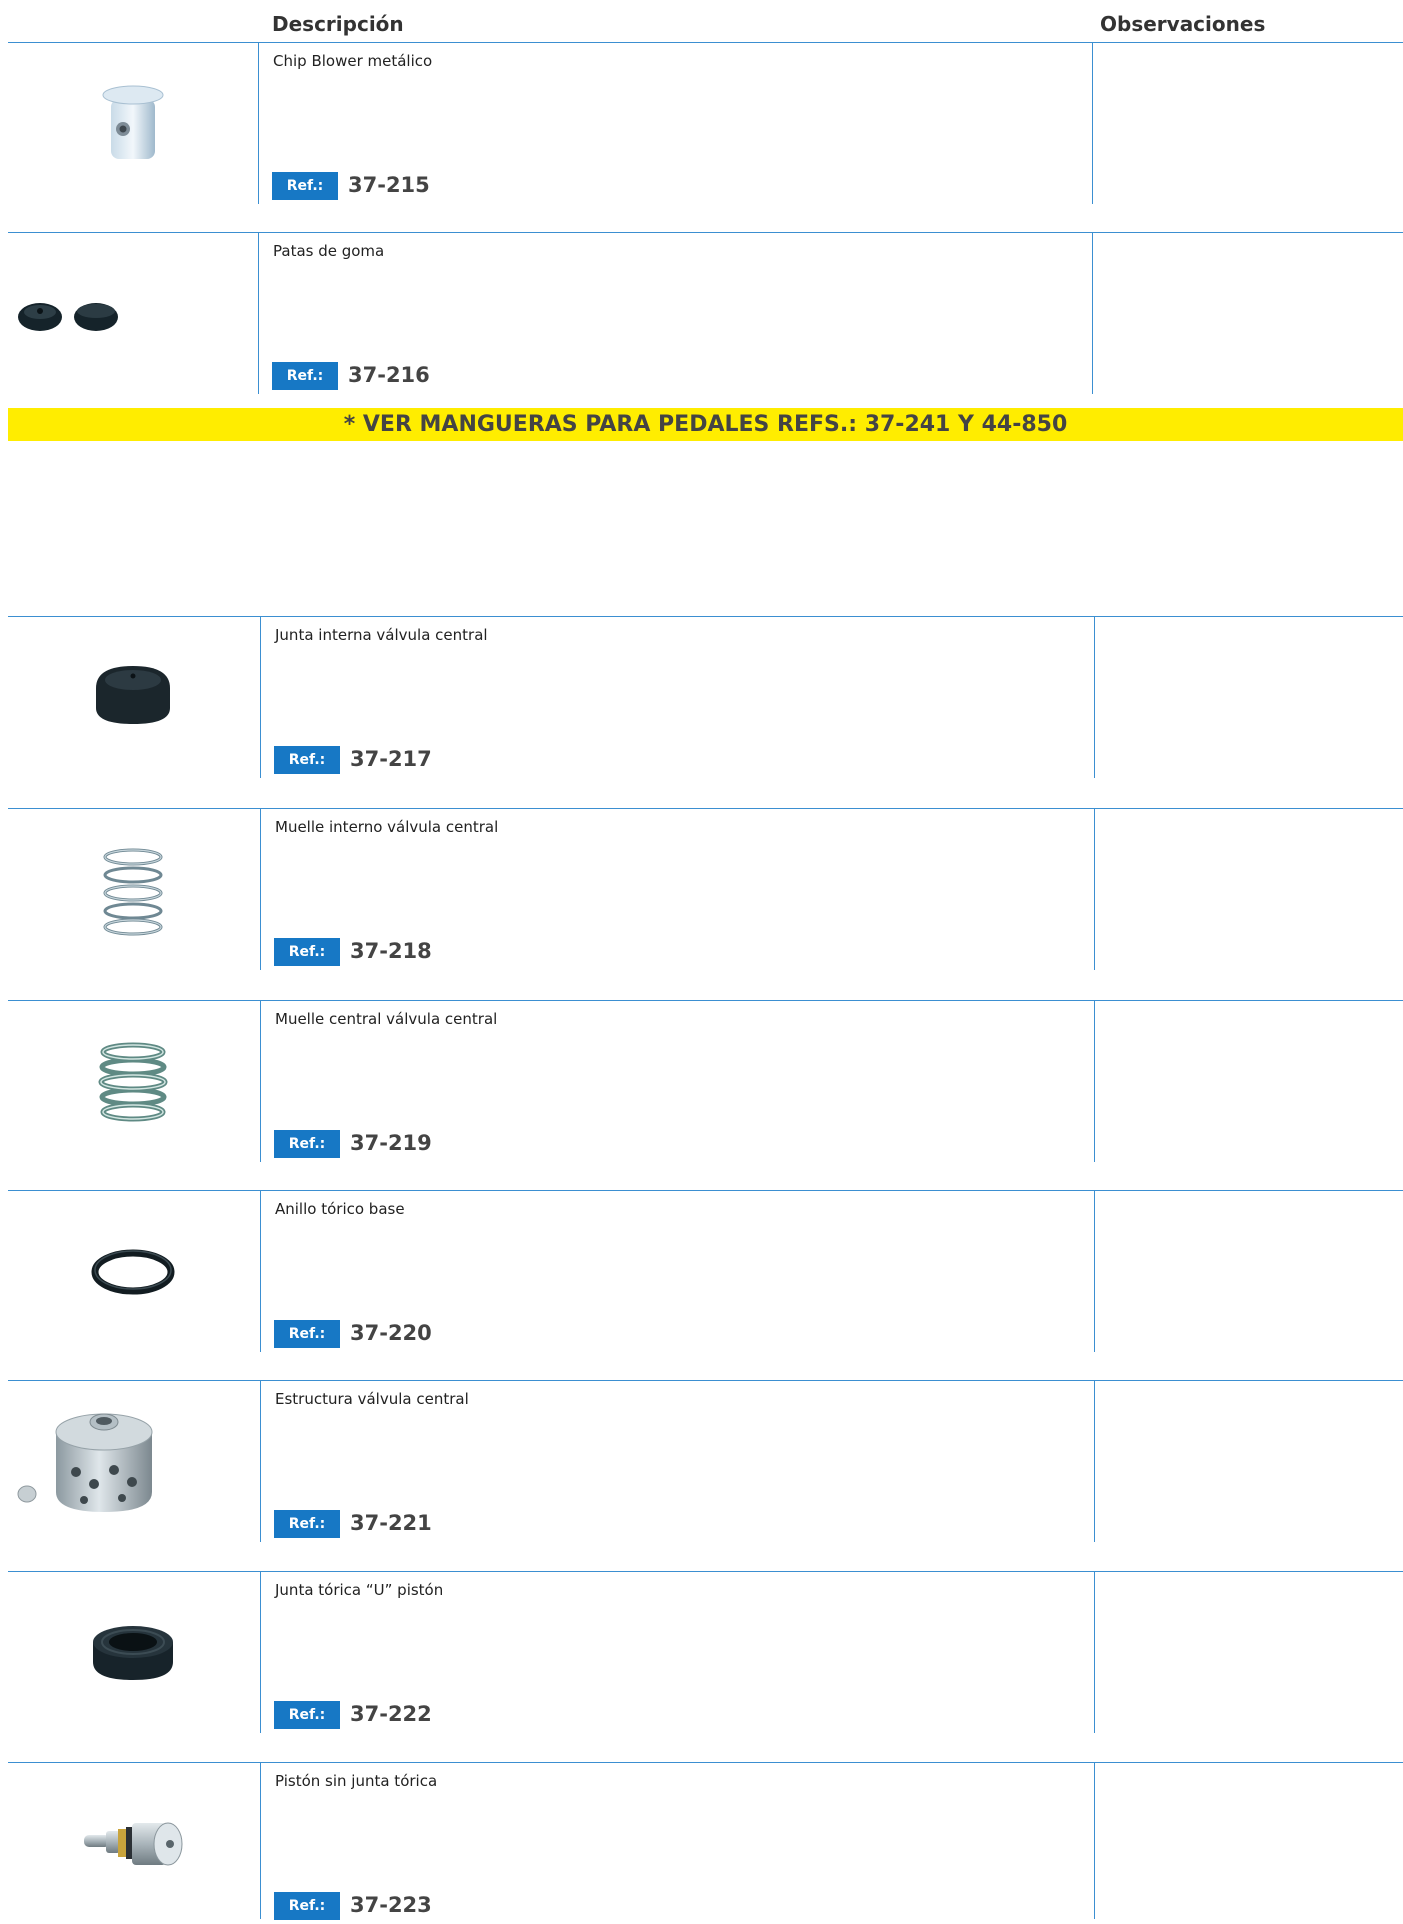 This screenshot has height=1924, width=1403. Describe the element at coordinates (701, 21) in the screenshot. I see `table-header: Descripción Observaciones` at that location.